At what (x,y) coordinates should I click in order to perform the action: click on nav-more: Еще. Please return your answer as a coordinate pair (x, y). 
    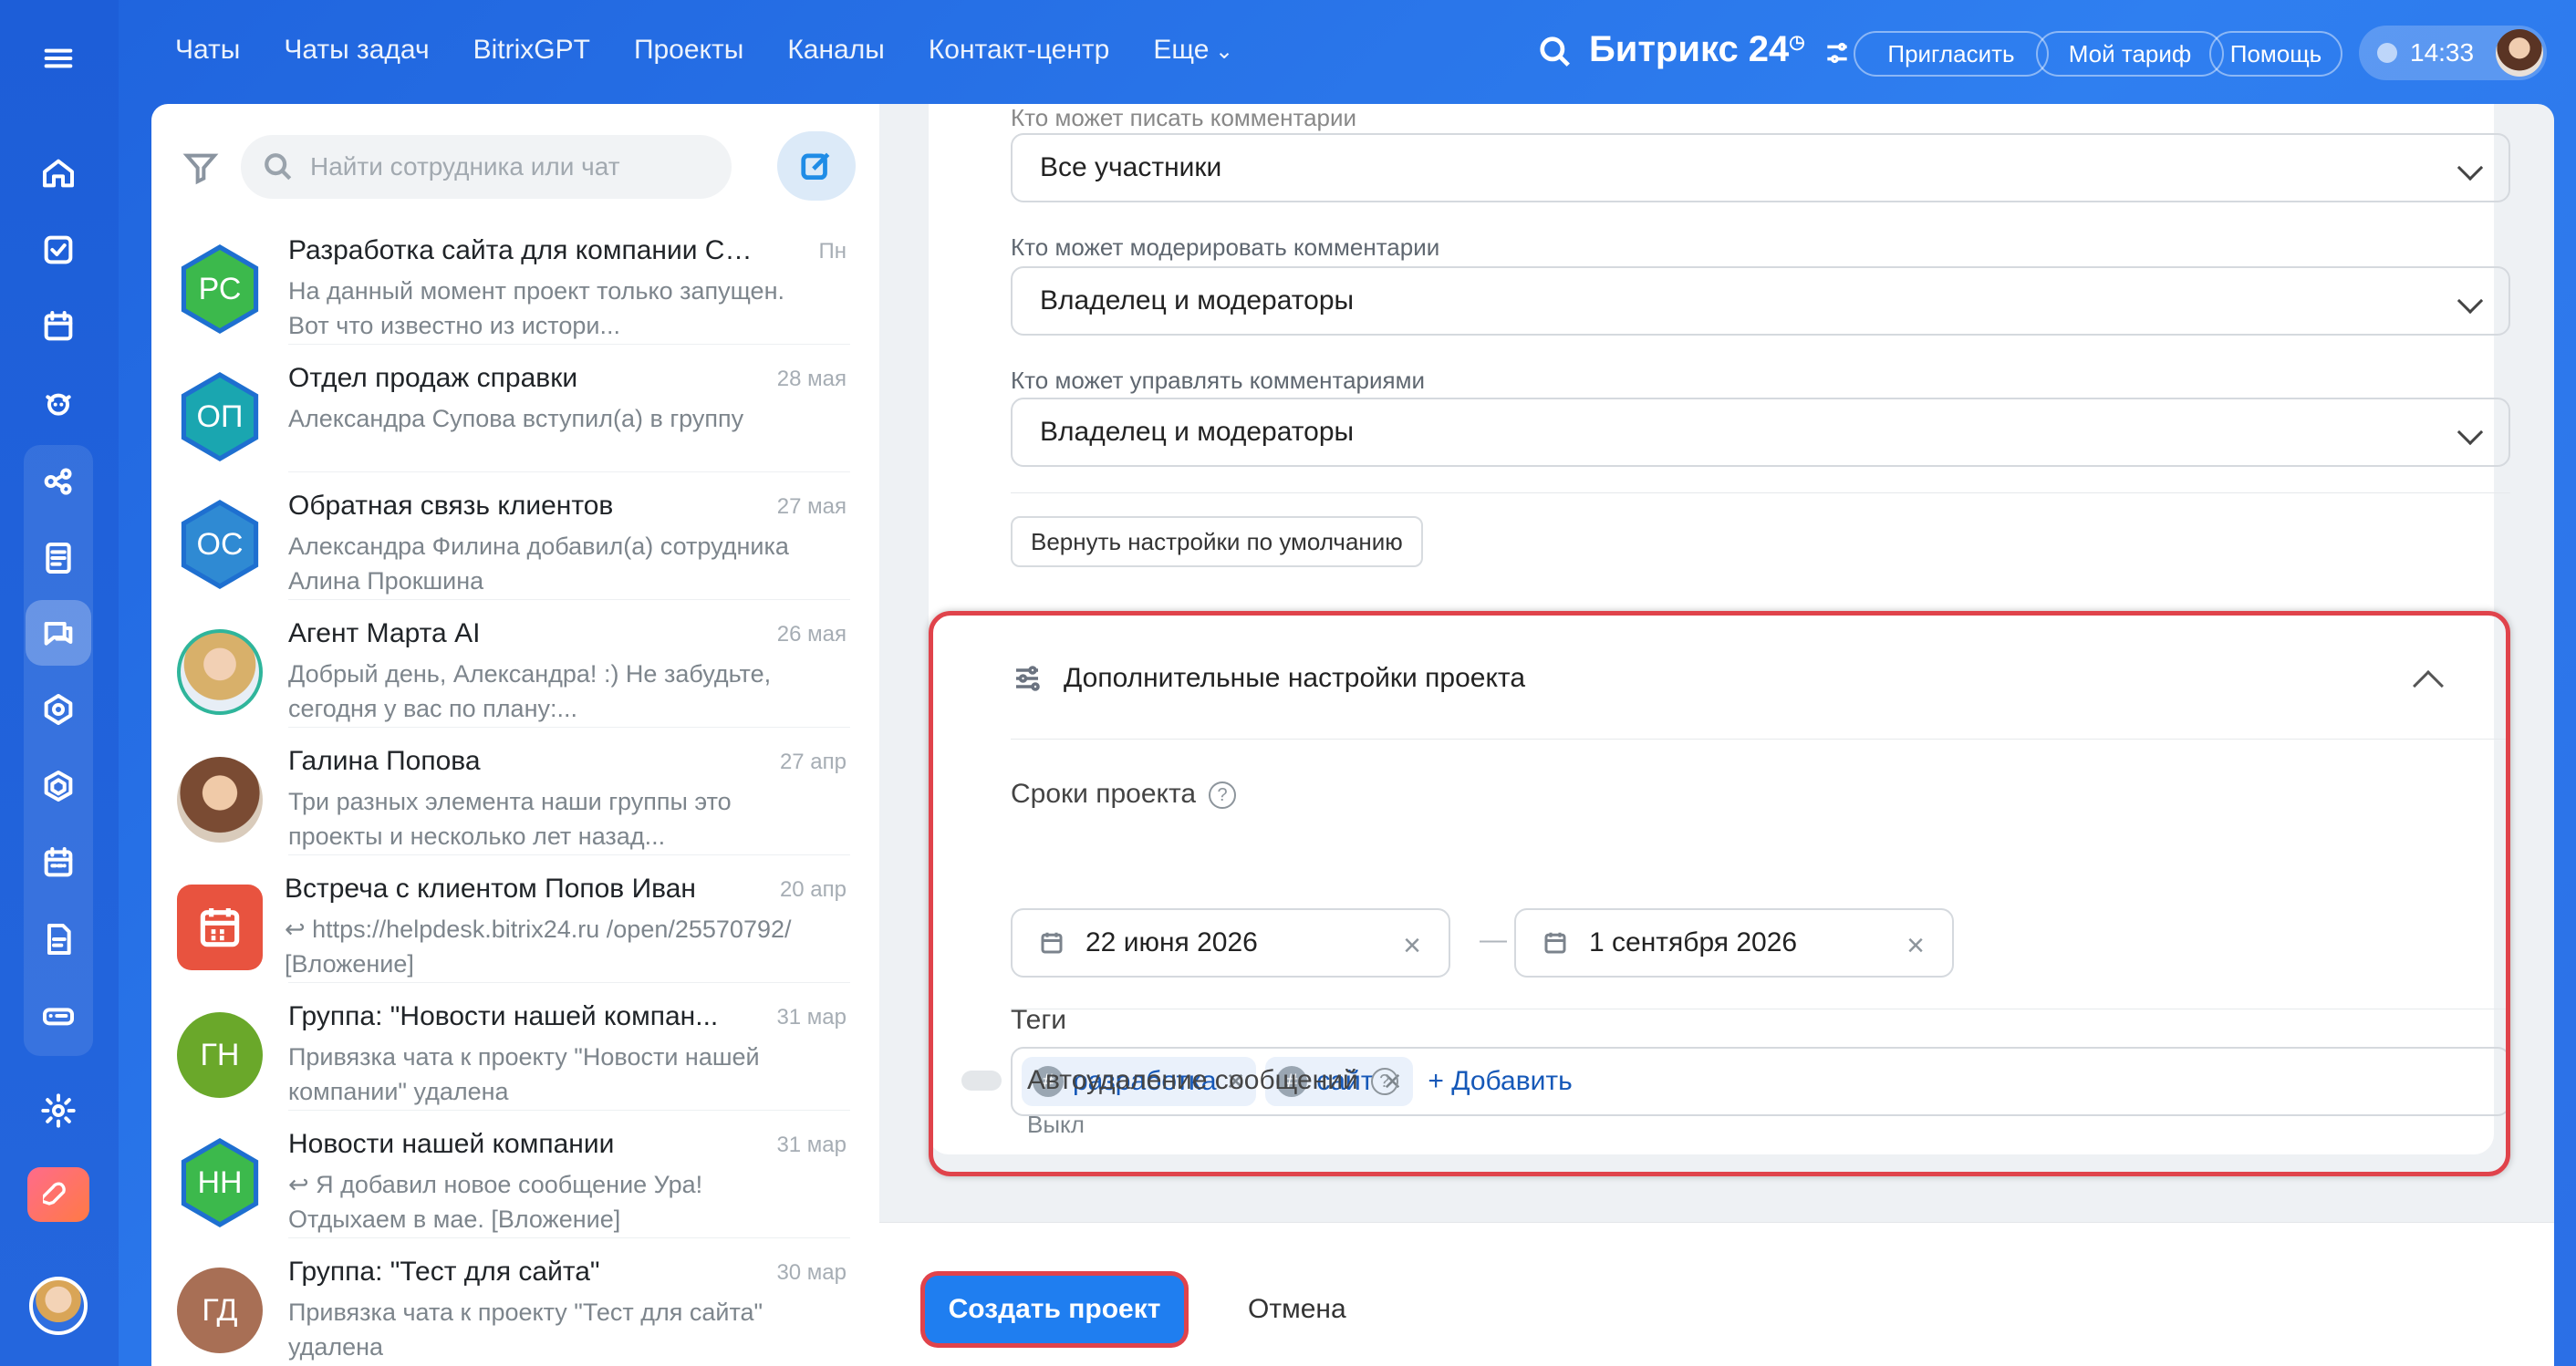
    Looking at the image, I should click on (1193, 50).